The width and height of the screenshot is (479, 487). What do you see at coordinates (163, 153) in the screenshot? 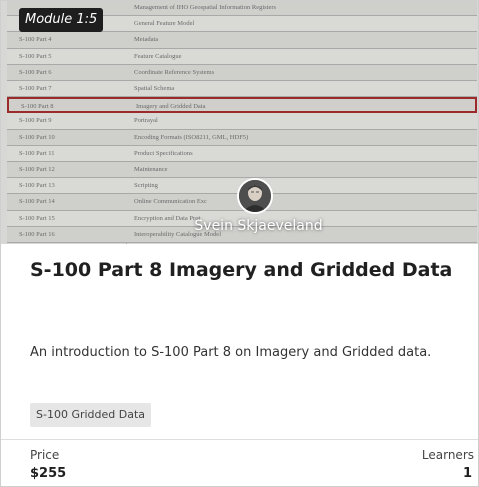
I see `thumbnail-name-cell: Product Specifications` at bounding box center [163, 153].